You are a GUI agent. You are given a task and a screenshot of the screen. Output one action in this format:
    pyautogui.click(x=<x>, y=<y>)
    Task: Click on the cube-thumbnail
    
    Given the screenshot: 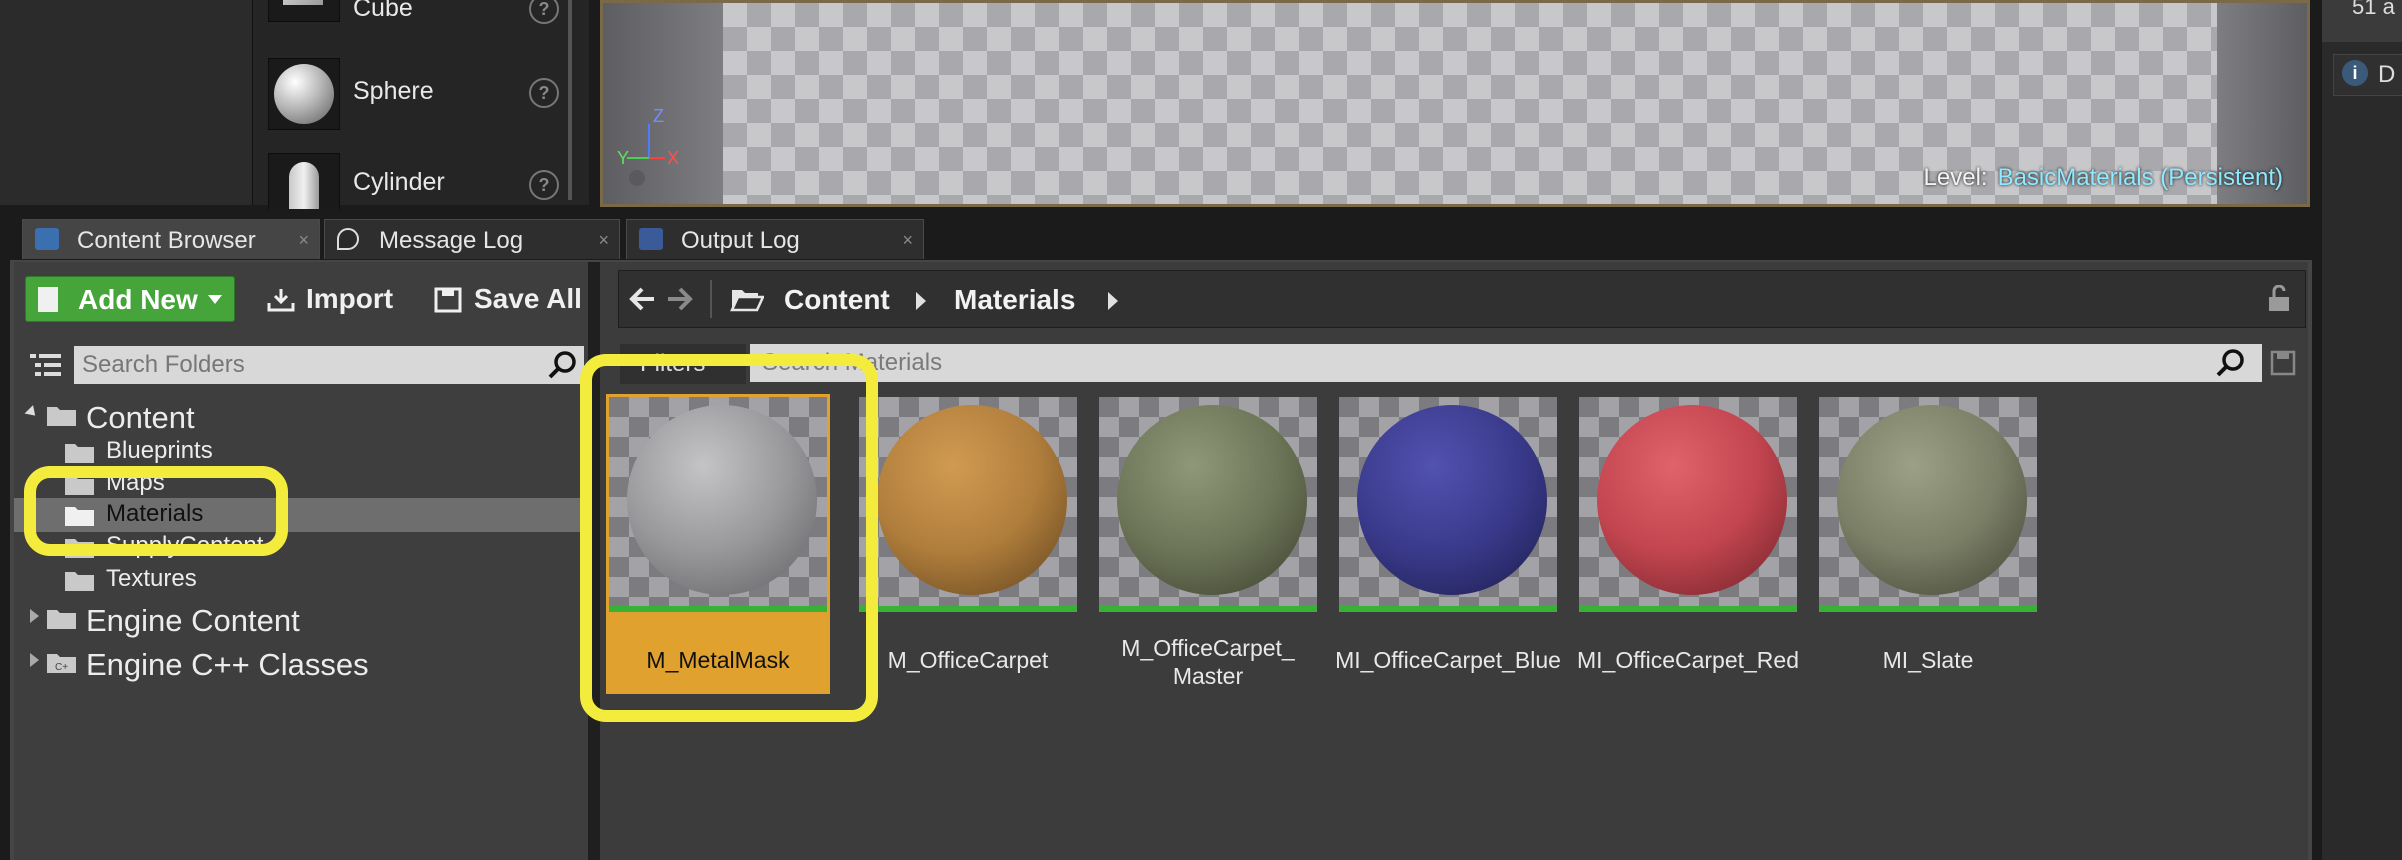 What is the action you would take?
    pyautogui.click(x=304, y=11)
    